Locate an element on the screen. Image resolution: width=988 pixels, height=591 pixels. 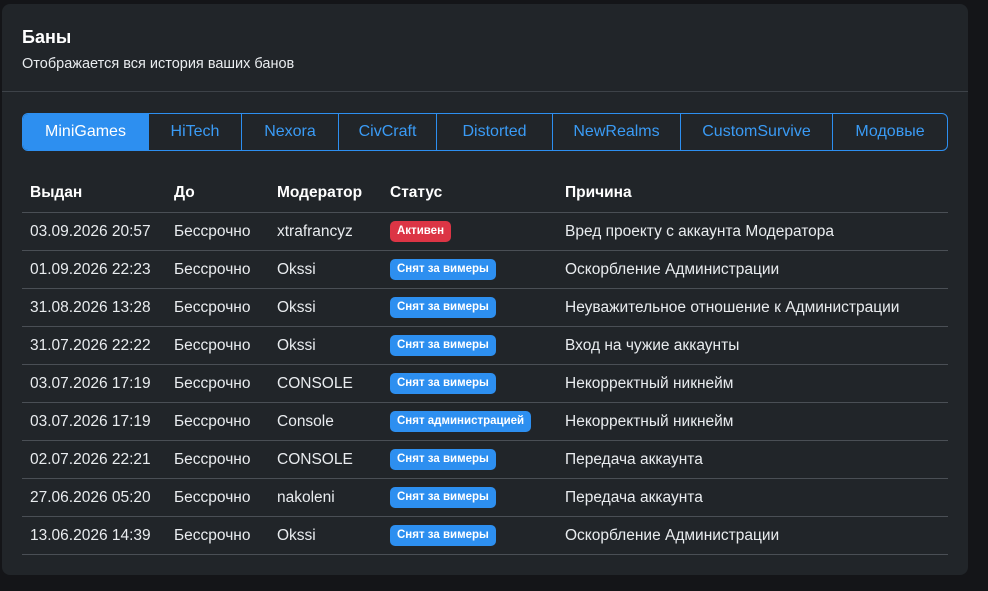
column-header-moderator: Модератор is located at coordinates (325, 193).